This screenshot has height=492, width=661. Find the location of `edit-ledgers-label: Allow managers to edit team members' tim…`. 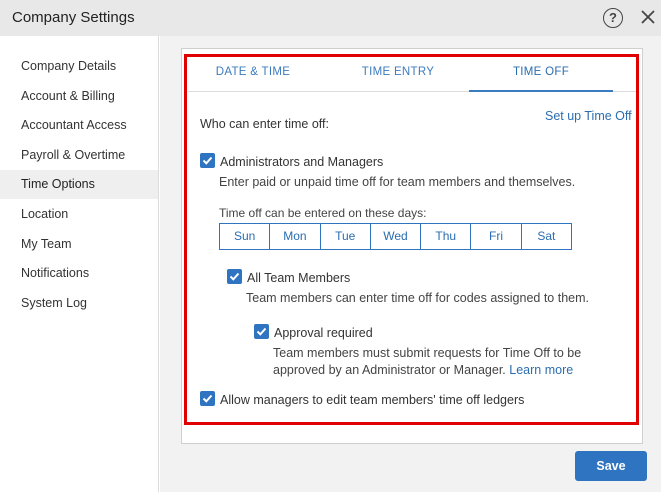

edit-ledgers-label: Allow managers to edit team members' tim… is located at coordinates (372, 400).